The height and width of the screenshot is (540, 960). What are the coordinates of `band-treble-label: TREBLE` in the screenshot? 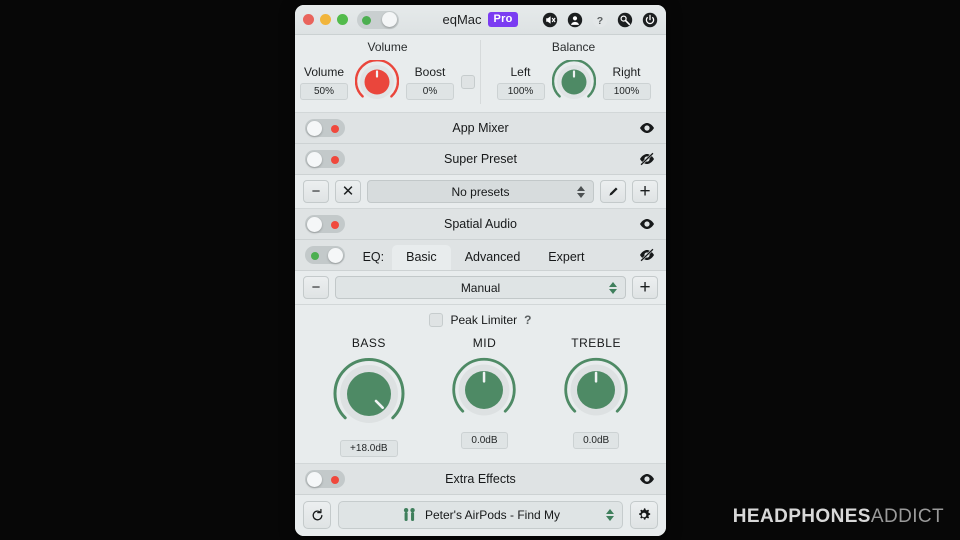 It's located at (596, 343).